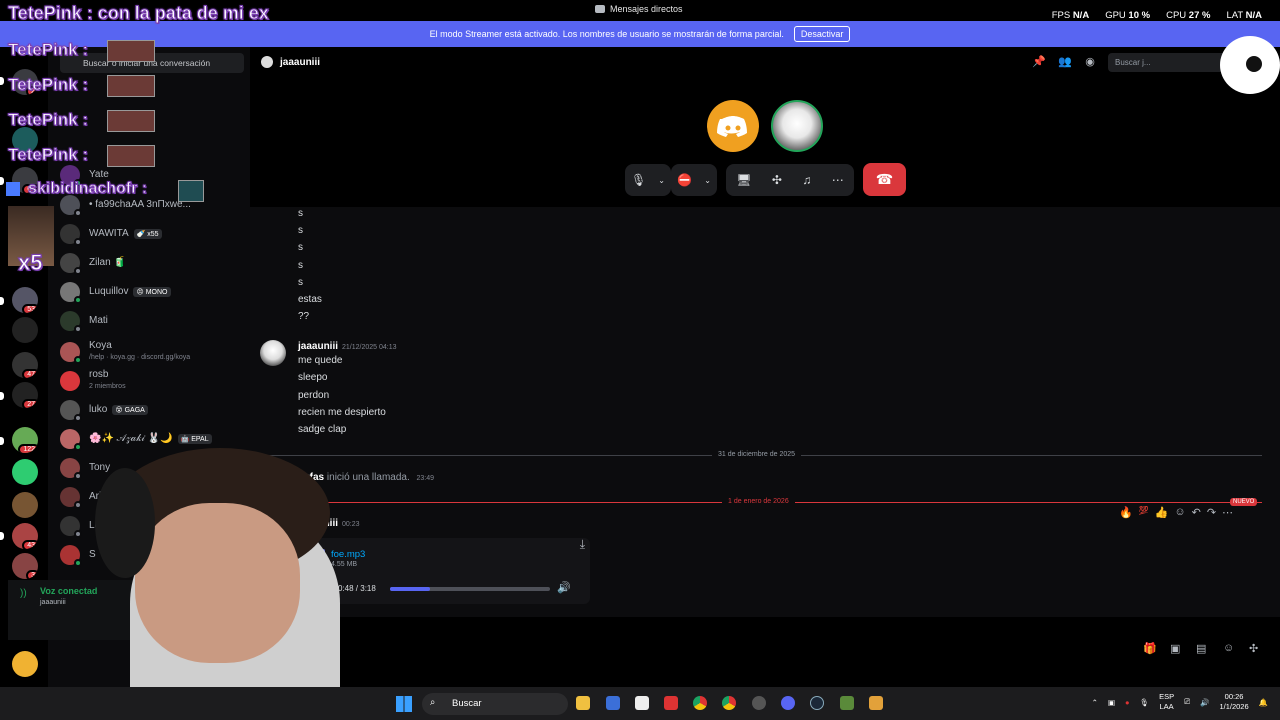  What do you see at coordinates (817, 703) in the screenshot?
I see `steam-icon` at bounding box center [817, 703].